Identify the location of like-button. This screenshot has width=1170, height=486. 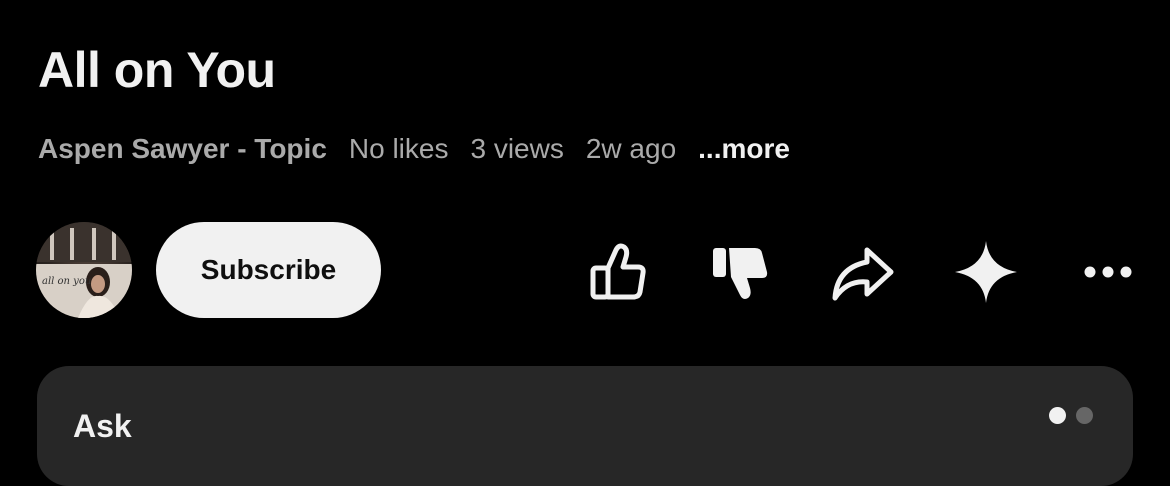
(618, 272).